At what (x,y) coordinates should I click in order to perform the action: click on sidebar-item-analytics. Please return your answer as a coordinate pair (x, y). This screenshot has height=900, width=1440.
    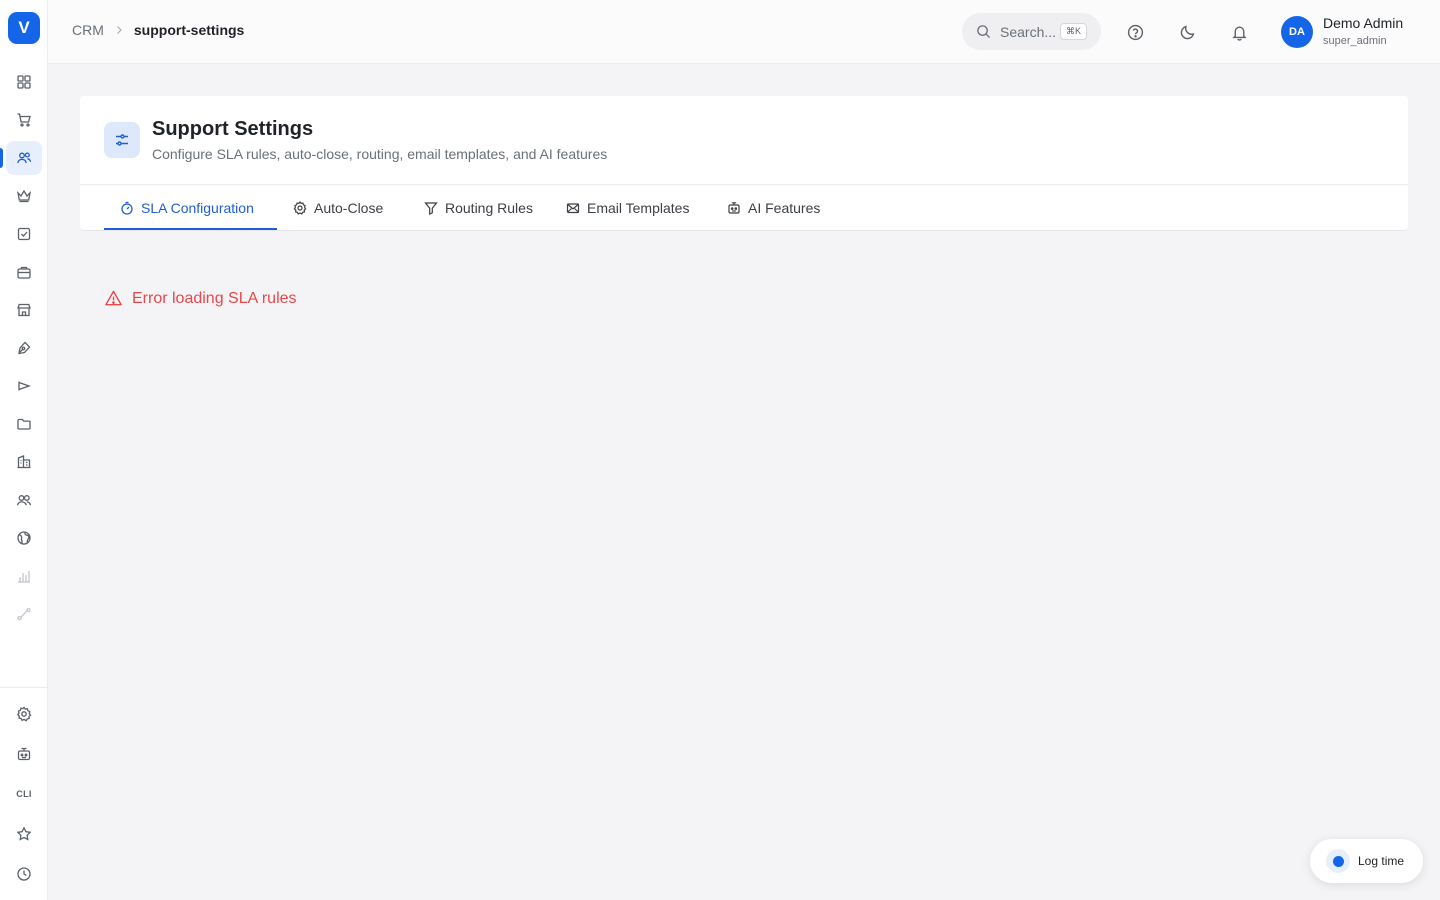
    Looking at the image, I should click on (24, 576).